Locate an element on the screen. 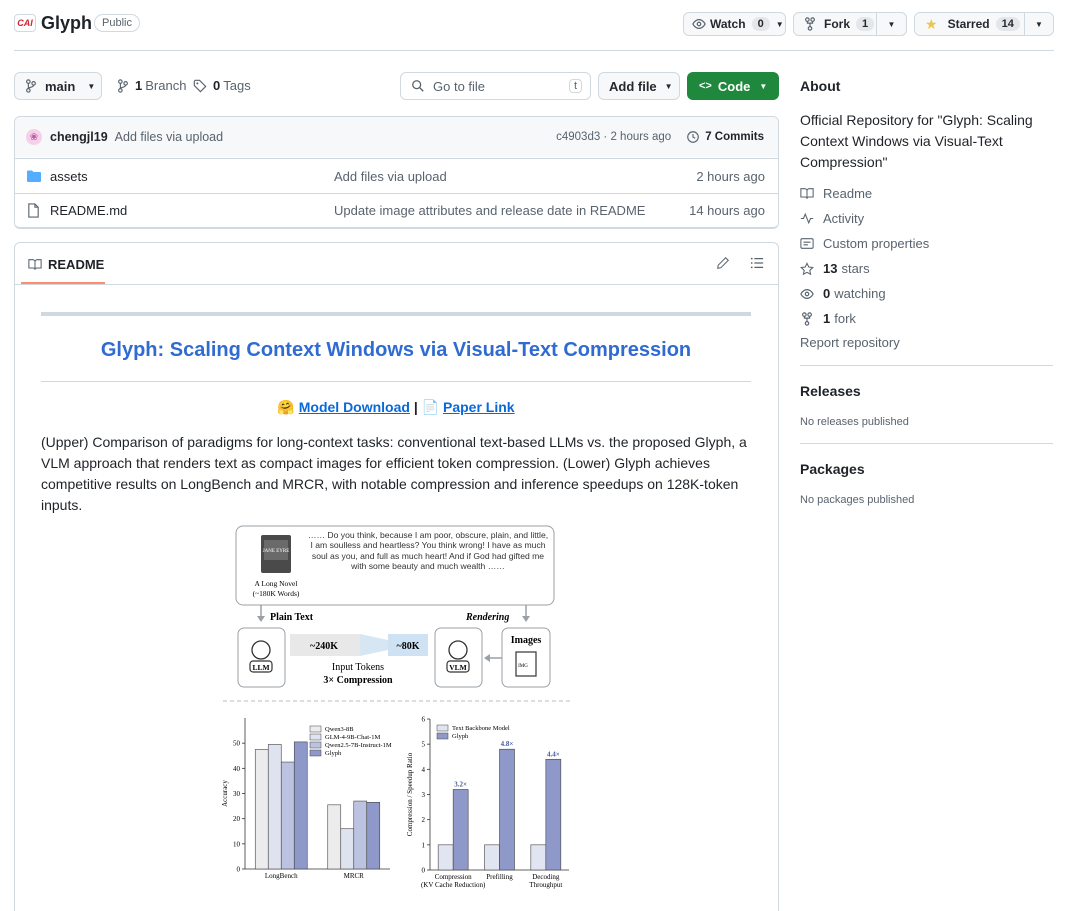  file-commit-message: Add files via upload is located at coordinates (390, 176).